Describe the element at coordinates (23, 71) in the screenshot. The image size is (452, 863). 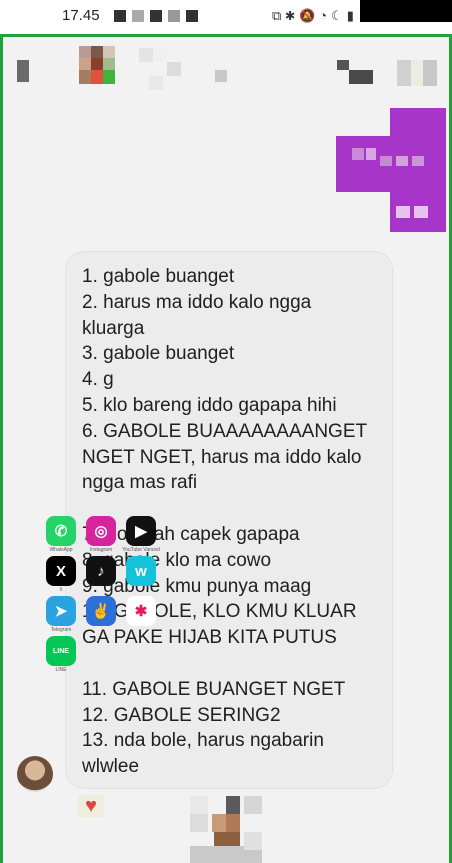
I see `back-button` at that location.